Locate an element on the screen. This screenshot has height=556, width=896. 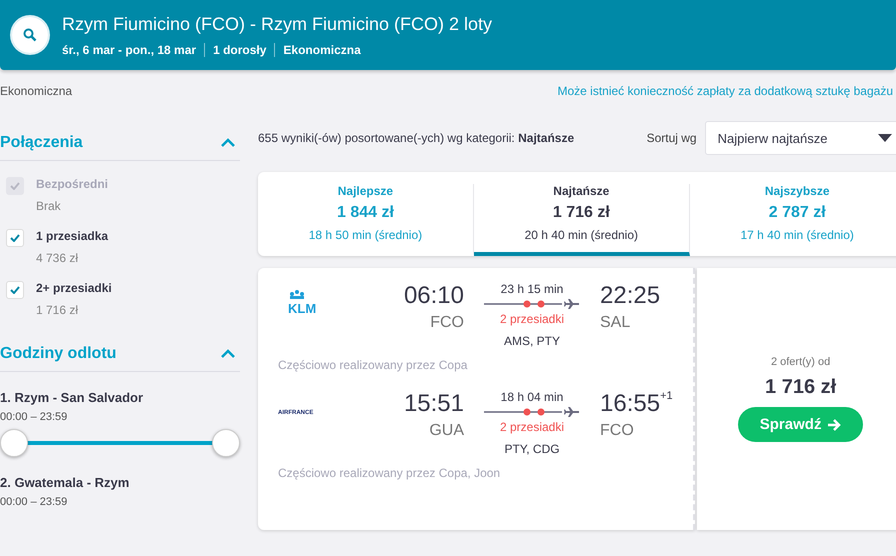
offers-count: 2 ofert(y) od is located at coordinates (800, 362).